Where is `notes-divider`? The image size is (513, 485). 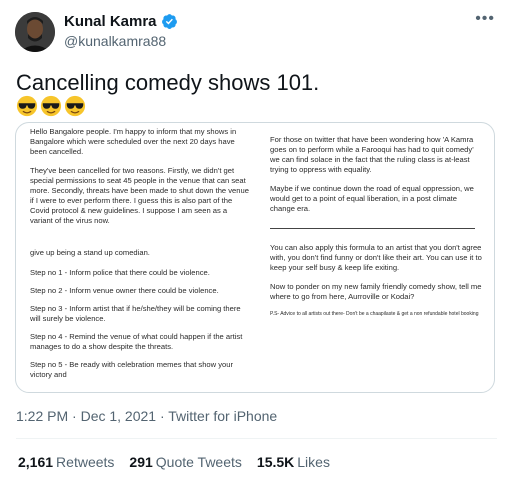
notes-divider is located at coordinates (372, 228).